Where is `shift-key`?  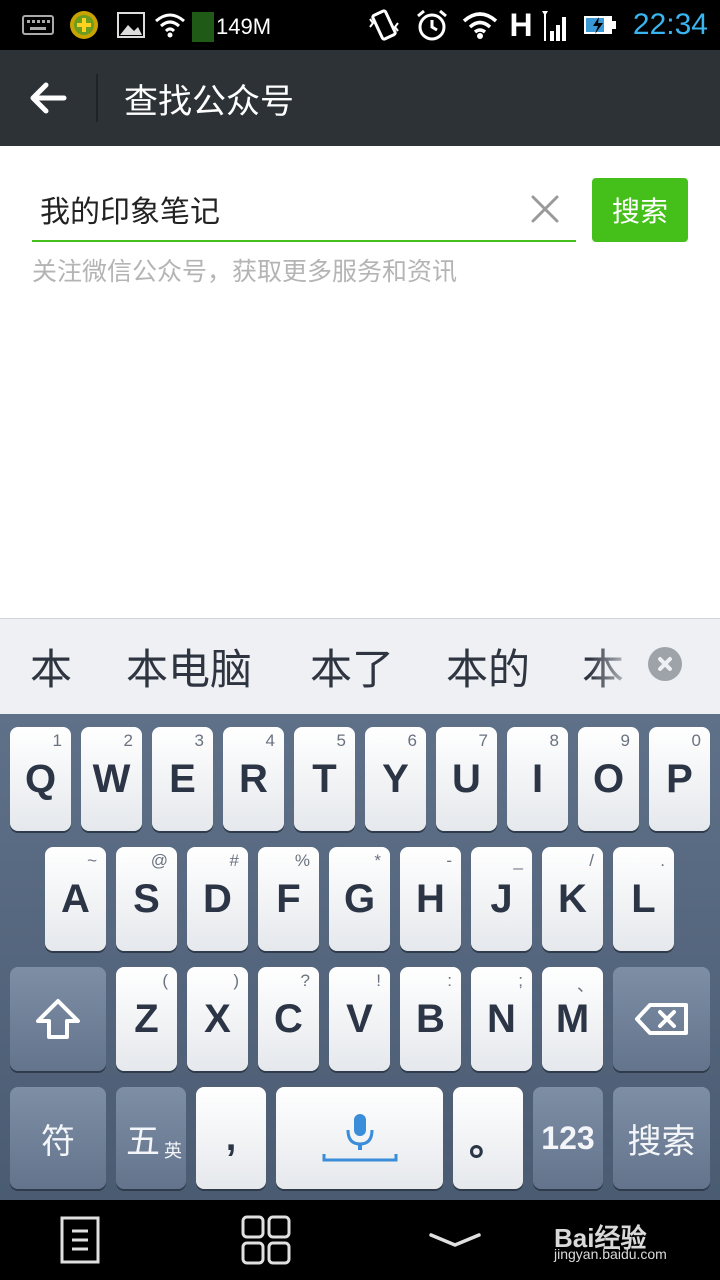
shift-key is located at coordinates (58, 1019).